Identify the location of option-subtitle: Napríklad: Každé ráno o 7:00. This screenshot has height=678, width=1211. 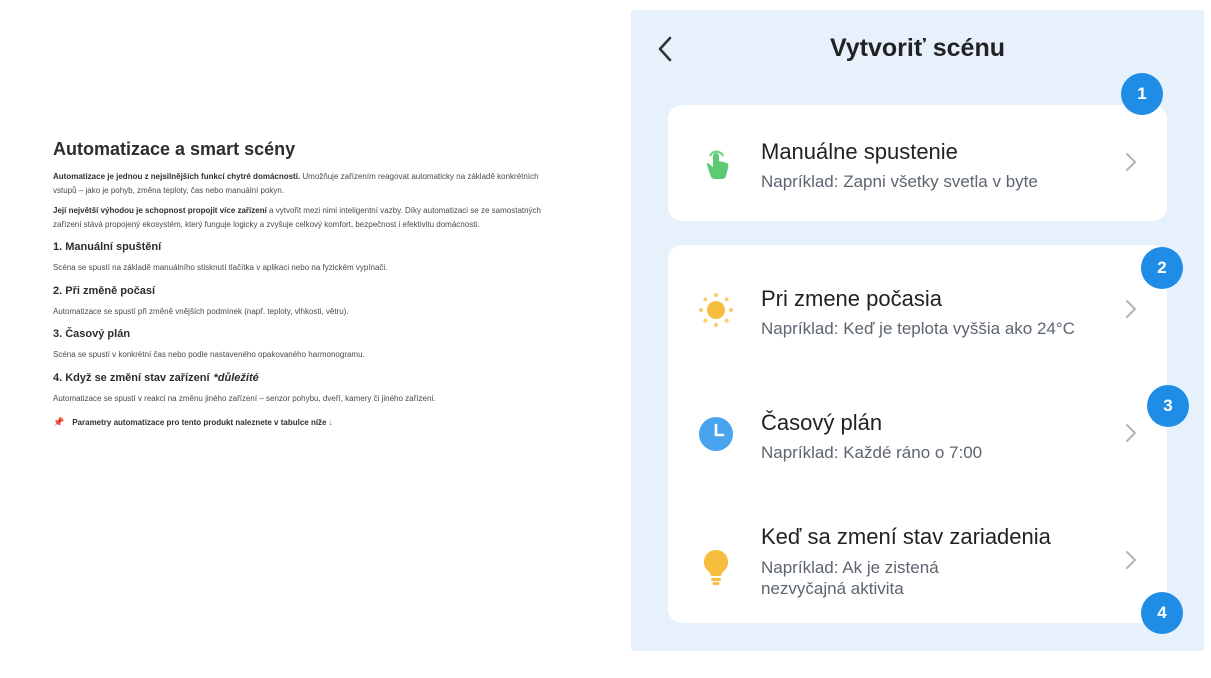
(872, 452).